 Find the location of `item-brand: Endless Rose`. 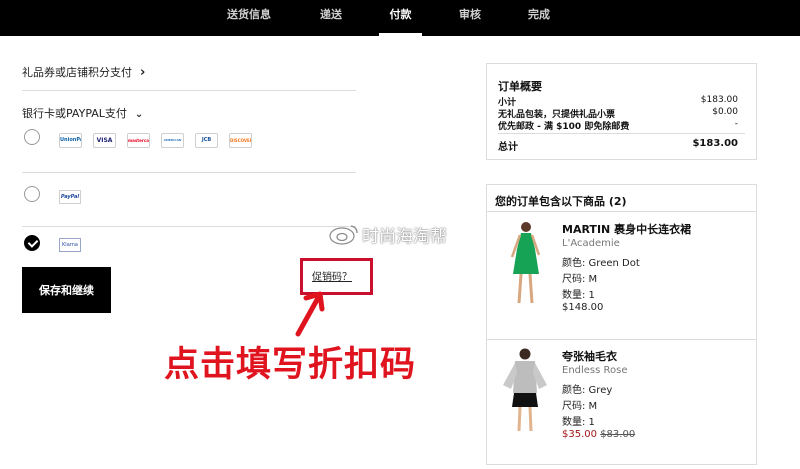

item-brand: Endless Rose is located at coordinates (595, 370).